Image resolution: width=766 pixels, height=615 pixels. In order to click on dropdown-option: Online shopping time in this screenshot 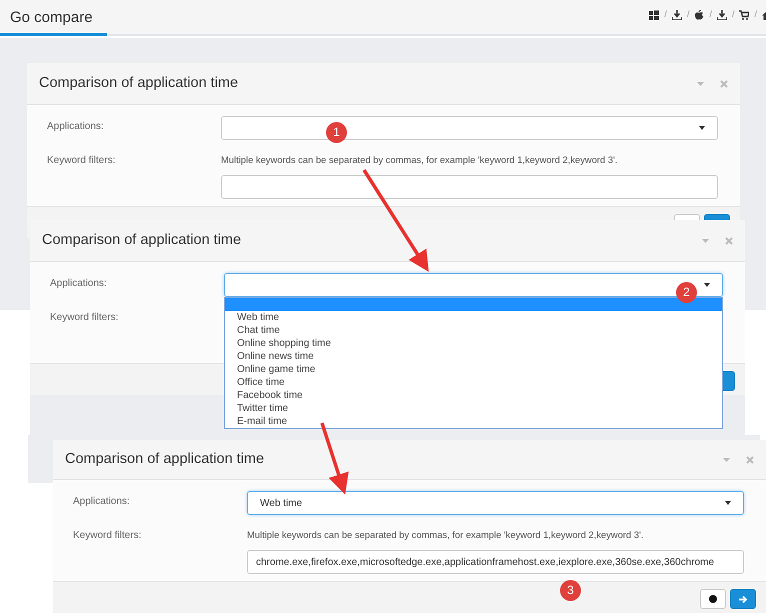, I will do `click(473, 343)`.